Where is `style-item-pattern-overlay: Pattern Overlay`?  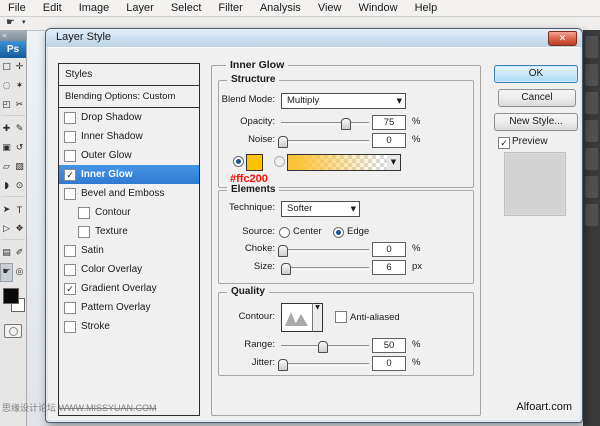 style-item-pattern-overlay: Pattern Overlay is located at coordinates (129, 307).